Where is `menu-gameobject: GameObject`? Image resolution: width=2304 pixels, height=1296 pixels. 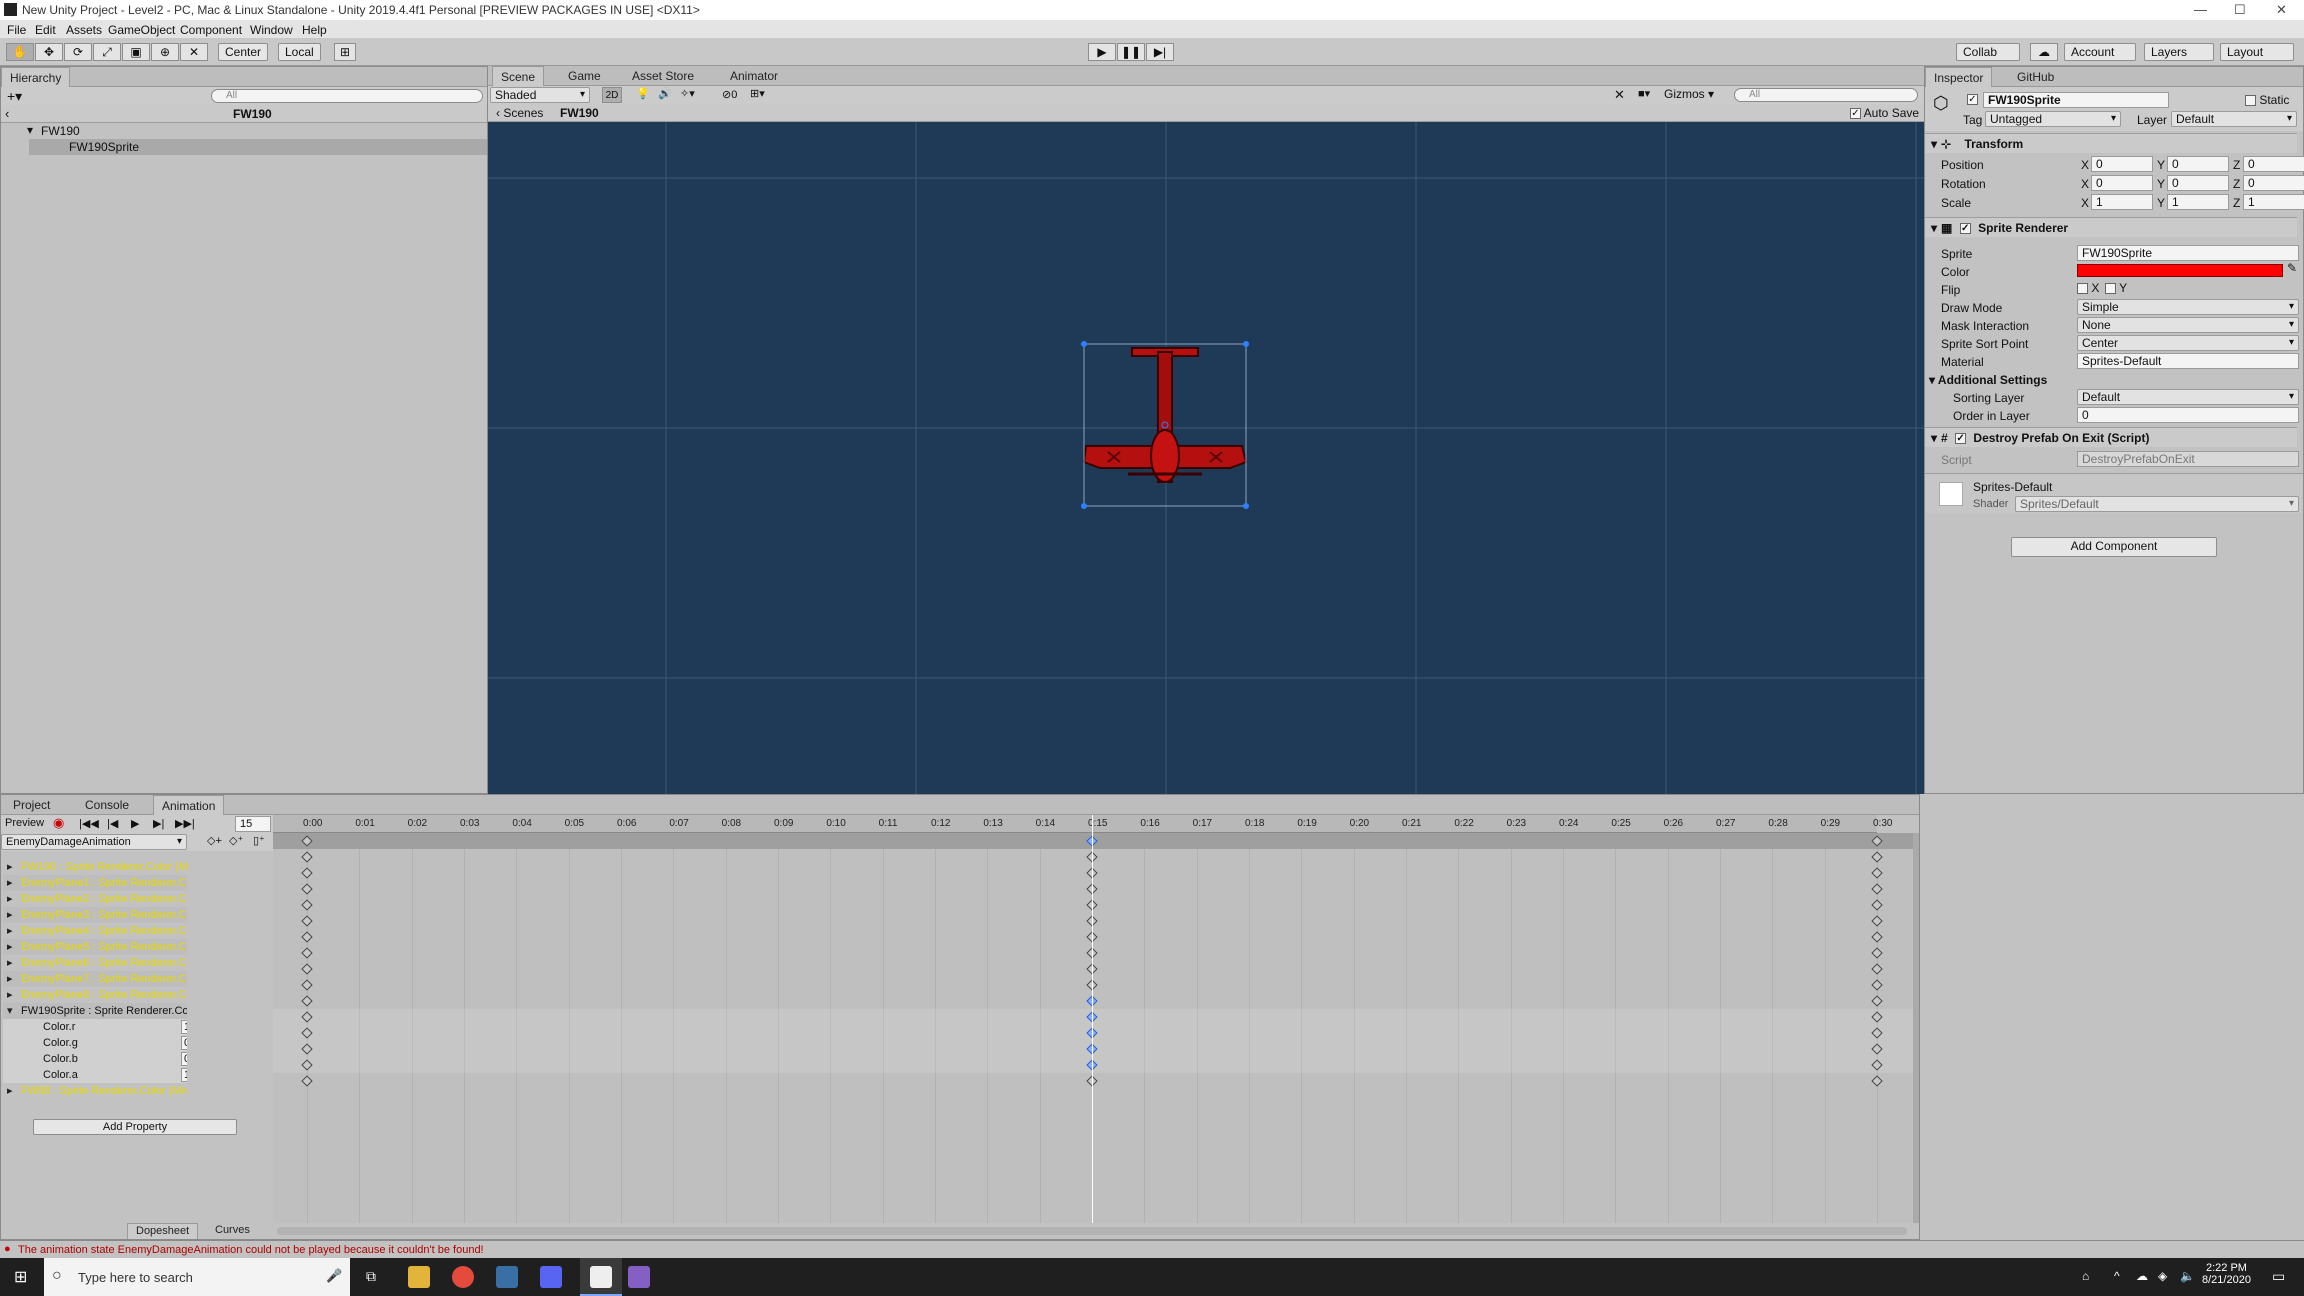
menu-gameobject: GameObject is located at coordinates (141, 30).